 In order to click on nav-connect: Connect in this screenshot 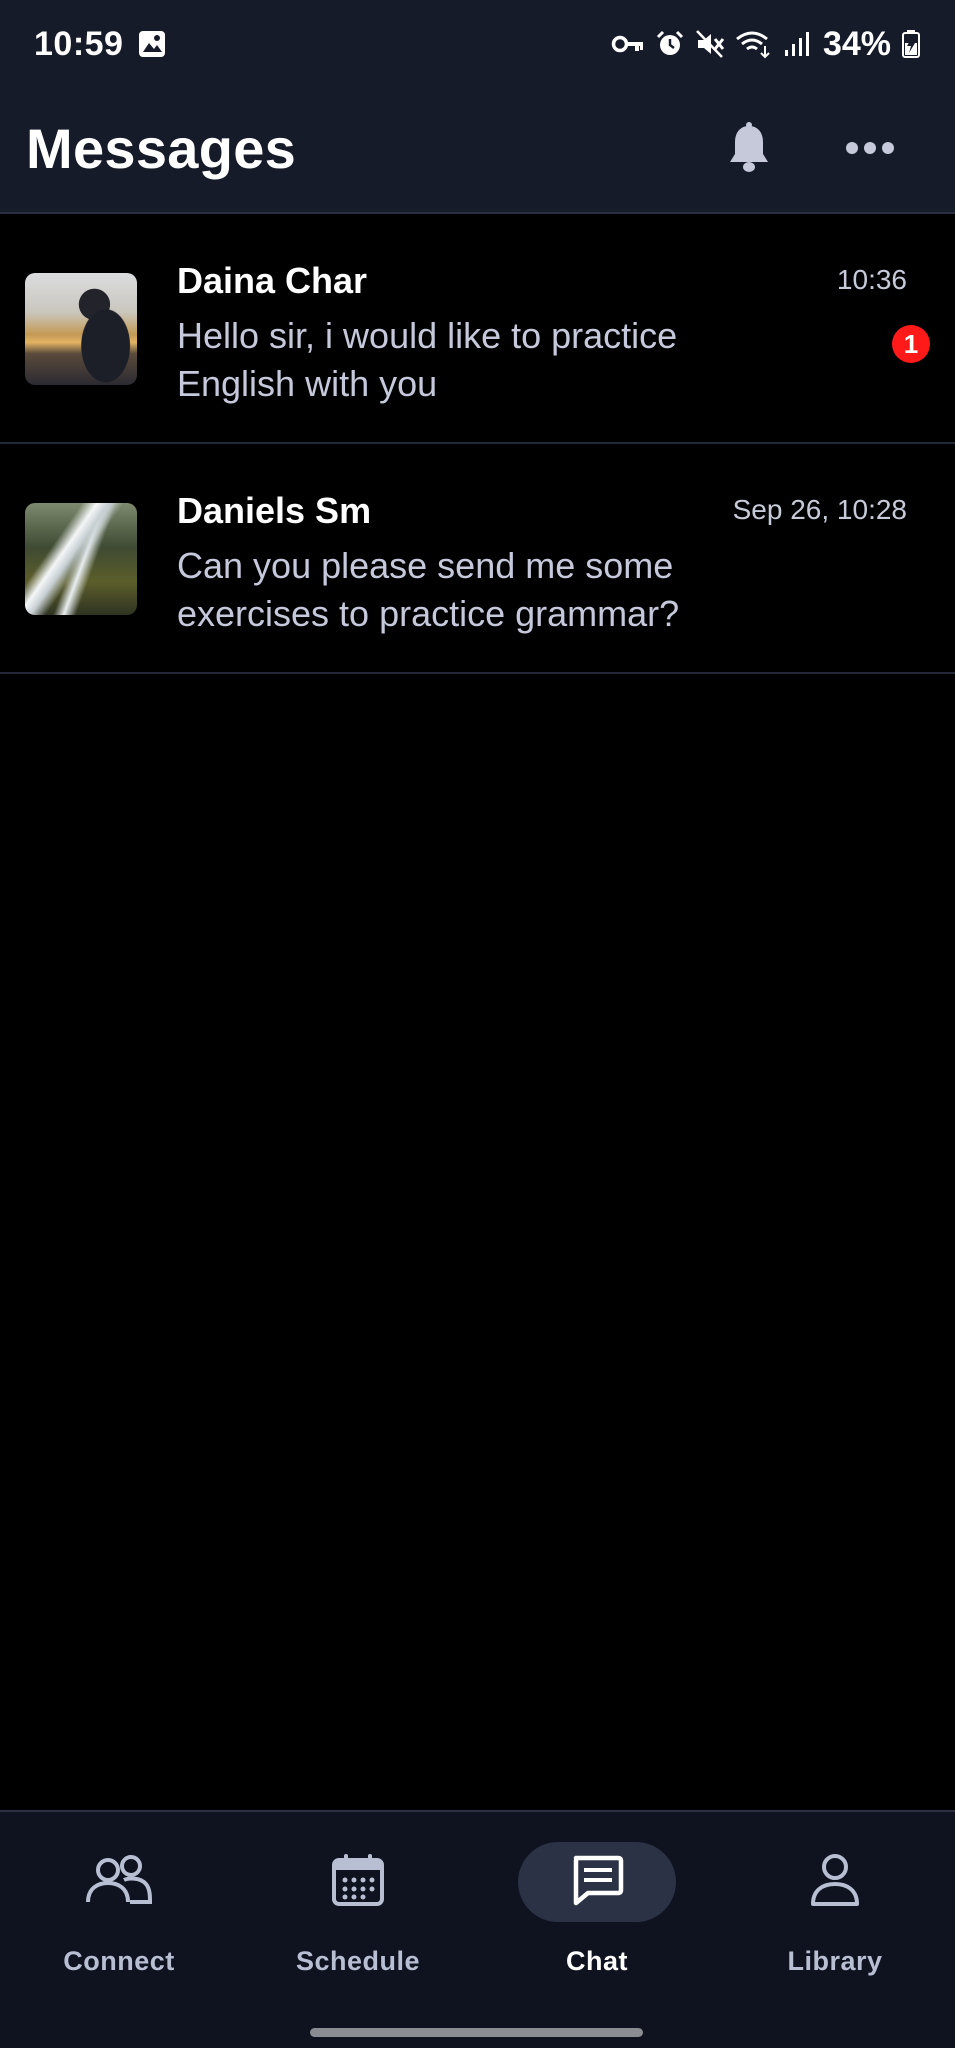, I will do `click(119, 1912)`.